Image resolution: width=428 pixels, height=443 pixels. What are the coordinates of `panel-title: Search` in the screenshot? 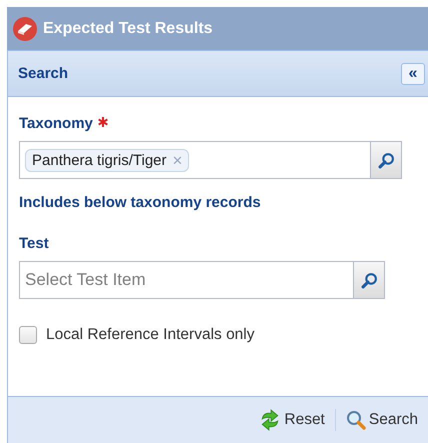 It's located at (43, 73).